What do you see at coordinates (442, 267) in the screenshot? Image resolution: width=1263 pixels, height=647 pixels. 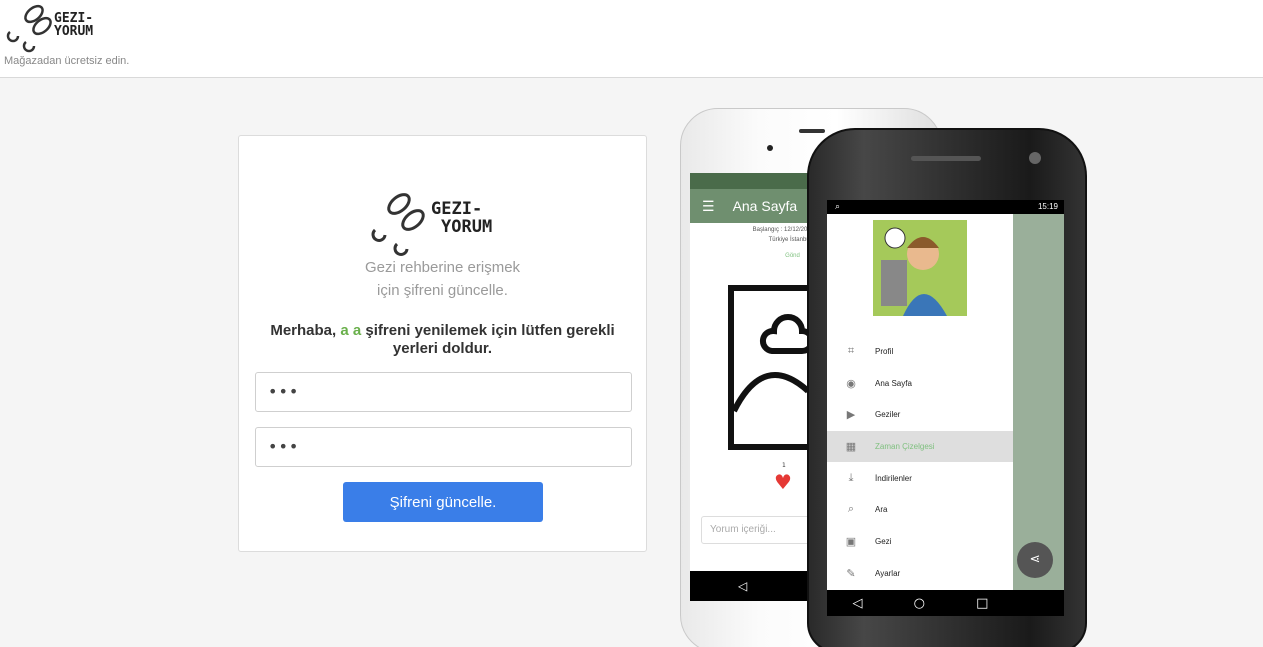 I see `subtitle-line-1: Gezi rehberine erişmek` at bounding box center [442, 267].